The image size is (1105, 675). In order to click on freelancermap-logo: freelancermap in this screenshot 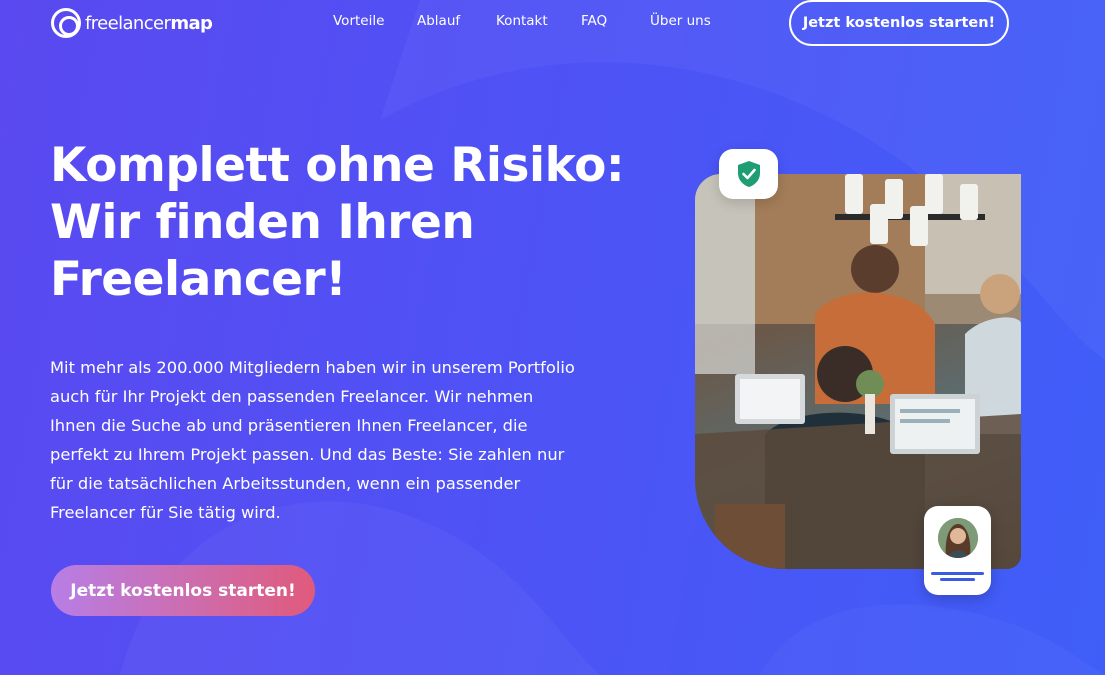, I will do `click(132, 23)`.